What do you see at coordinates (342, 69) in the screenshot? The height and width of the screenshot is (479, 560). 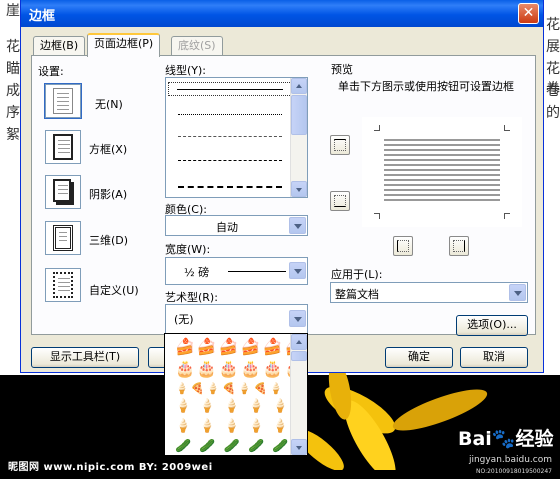 I see `preview-heading: 预览` at bounding box center [342, 69].